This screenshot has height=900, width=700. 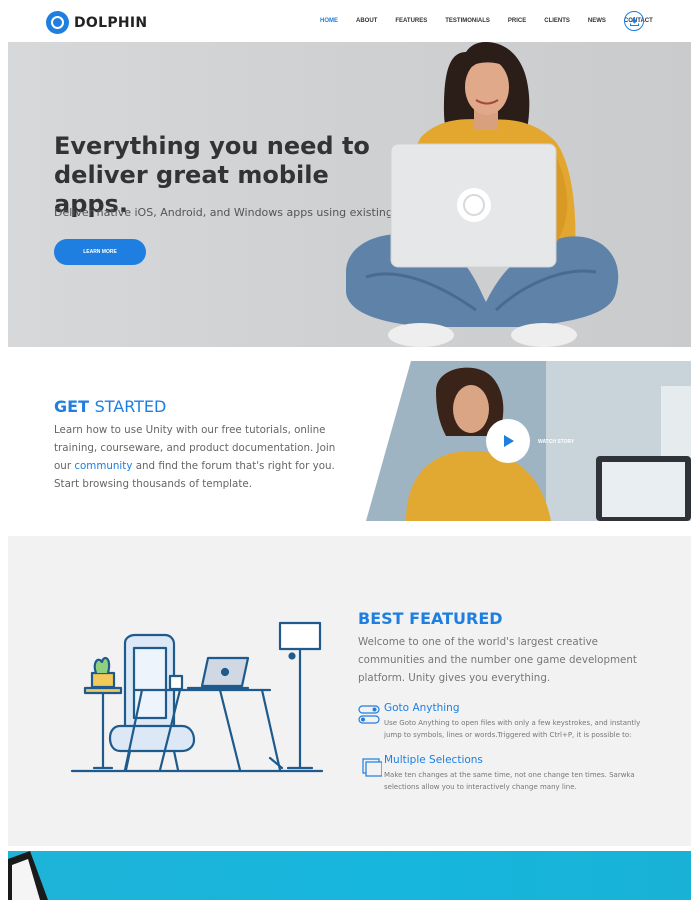 I want to click on nav-item-about: ABOUT, so click(x=366, y=21).